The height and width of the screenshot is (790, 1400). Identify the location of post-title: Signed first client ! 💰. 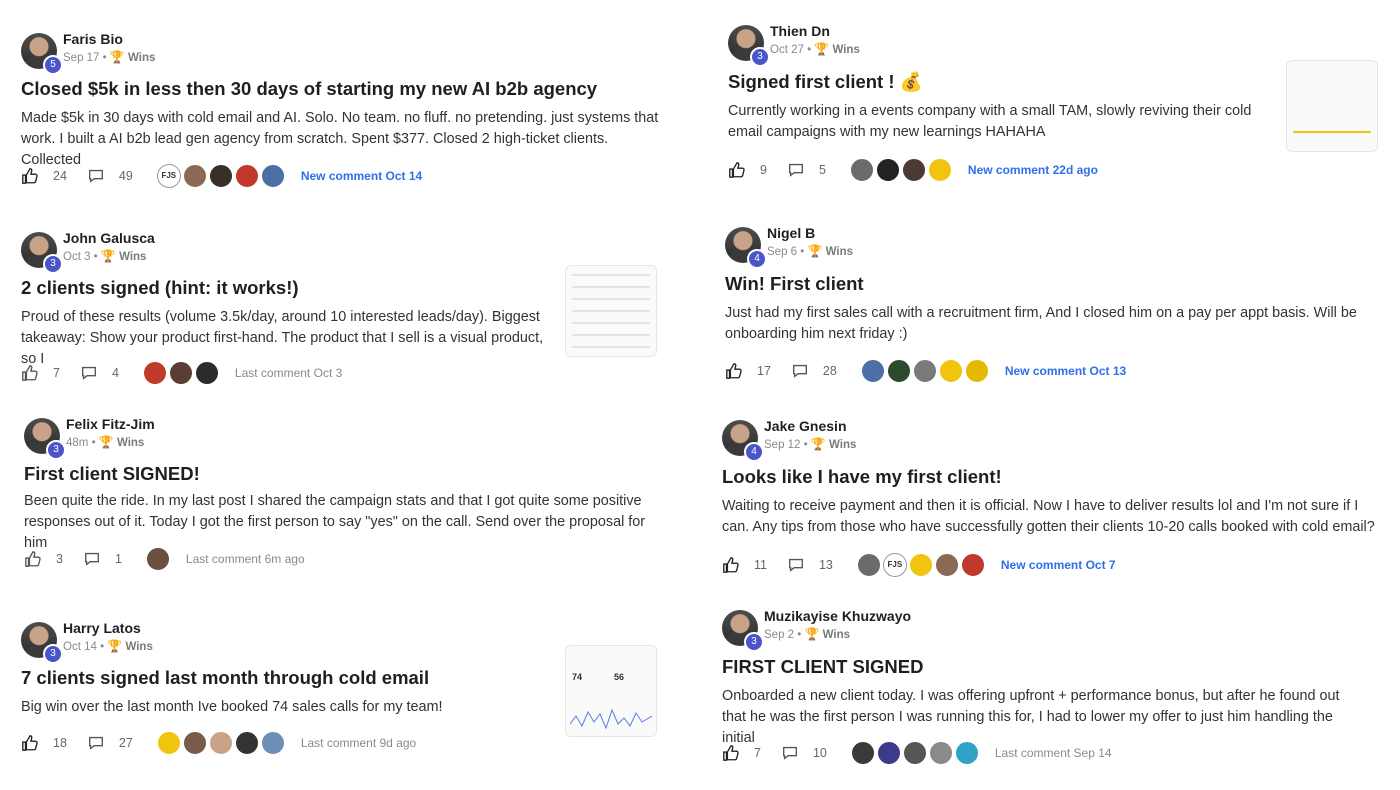
(825, 82).